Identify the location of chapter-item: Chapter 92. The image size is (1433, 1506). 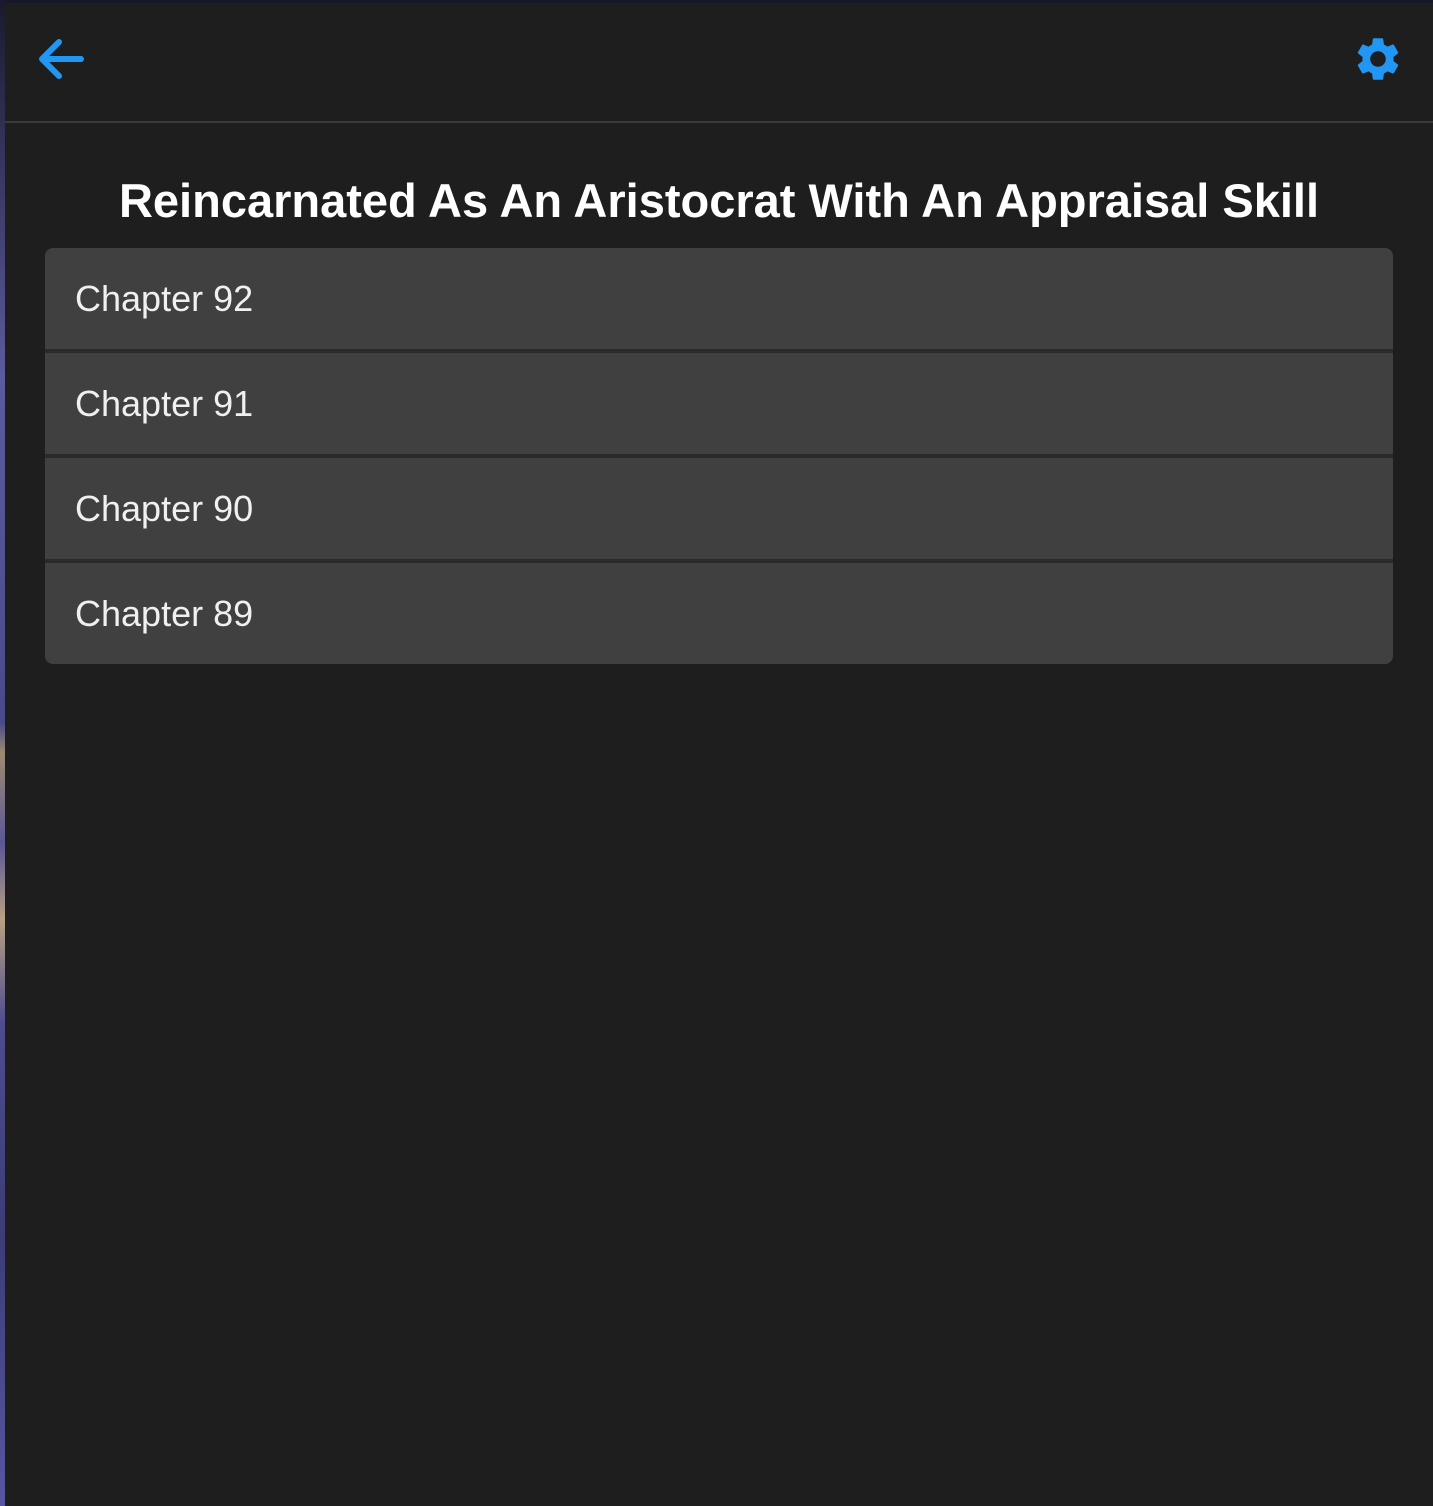
(719, 300).